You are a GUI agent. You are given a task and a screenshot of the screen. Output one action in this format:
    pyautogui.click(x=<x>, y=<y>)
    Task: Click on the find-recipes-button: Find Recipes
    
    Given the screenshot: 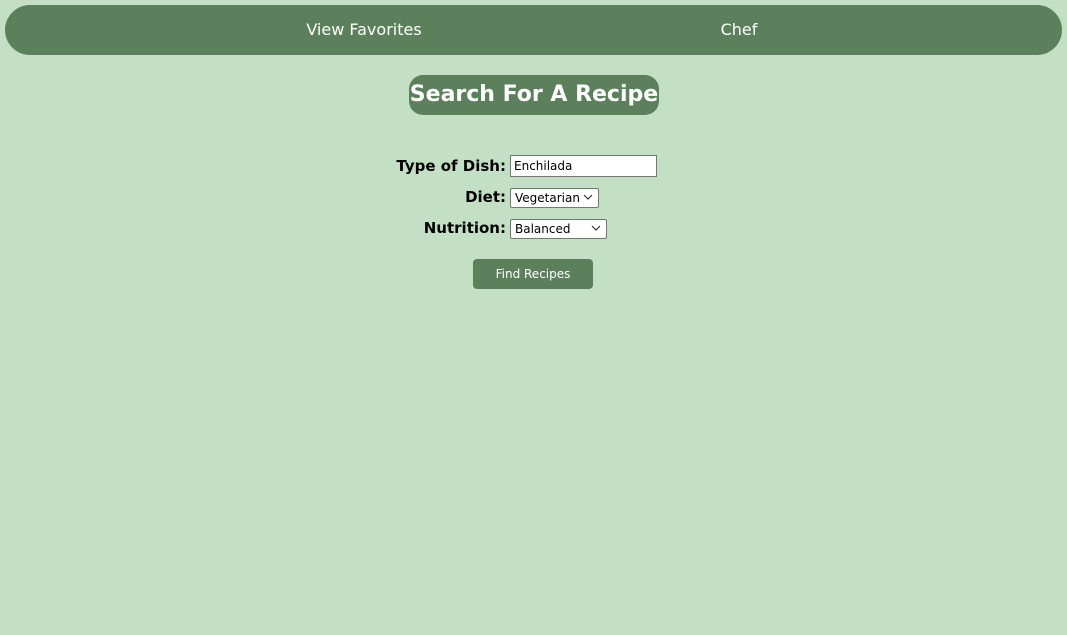 What is the action you would take?
    pyautogui.click(x=533, y=274)
    